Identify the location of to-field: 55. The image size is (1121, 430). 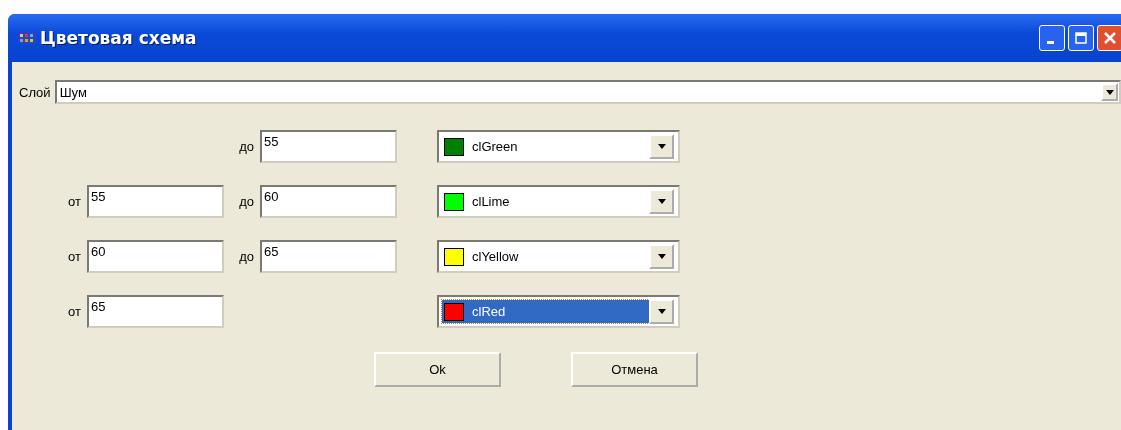
(328, 146).